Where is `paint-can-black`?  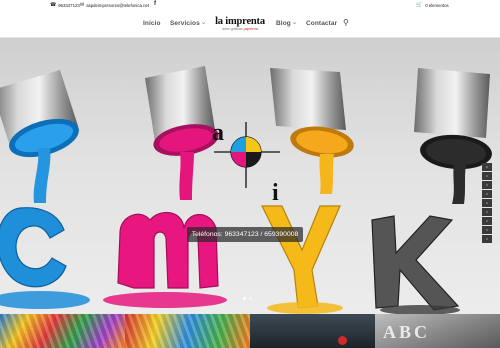
paint-can-black is located at coordinates (453, 119).